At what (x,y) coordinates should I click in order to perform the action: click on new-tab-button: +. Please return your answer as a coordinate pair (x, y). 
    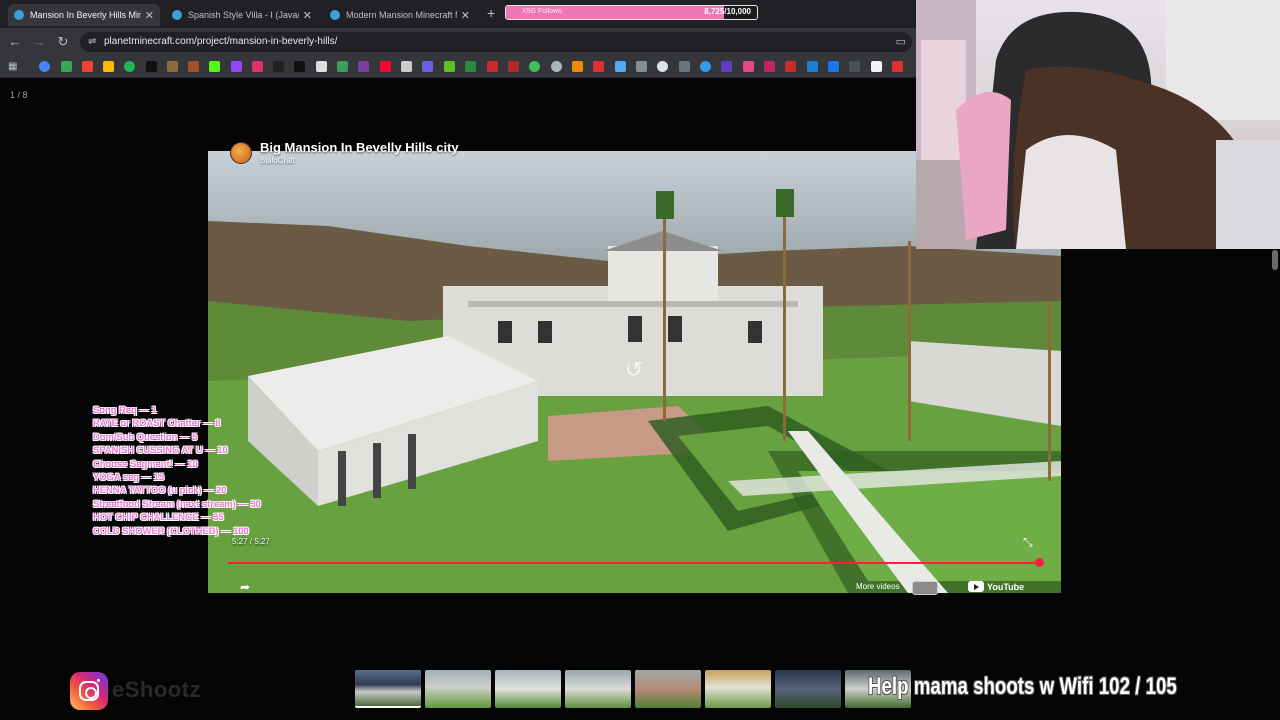
    Looking at the image, I should click on (491, 13).